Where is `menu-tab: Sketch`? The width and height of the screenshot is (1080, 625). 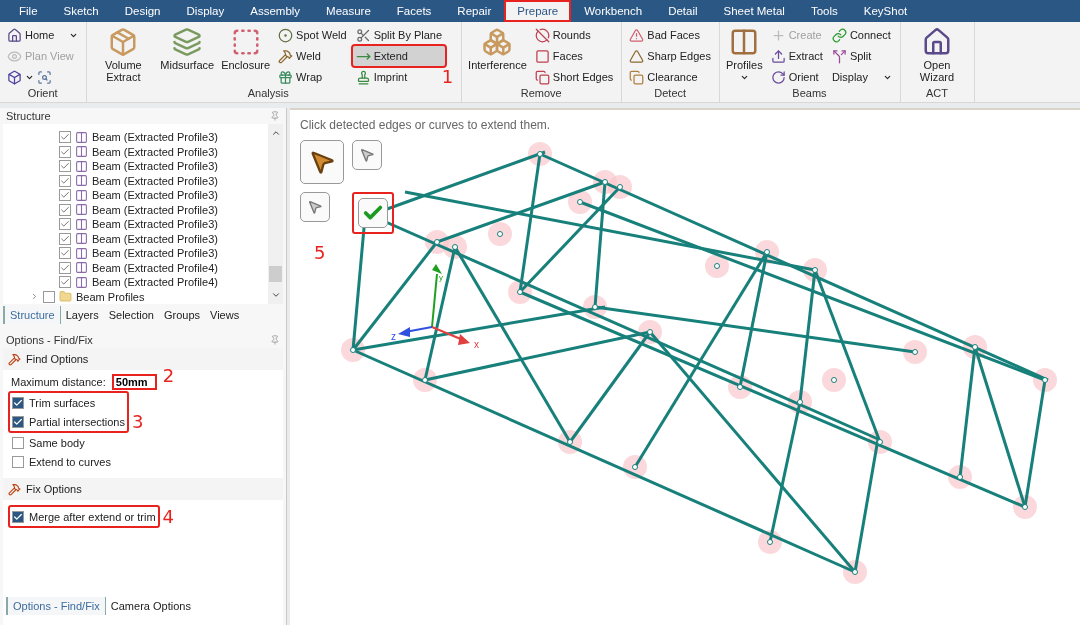 menu-tab: Sketch is located at coordinates (81, 11).